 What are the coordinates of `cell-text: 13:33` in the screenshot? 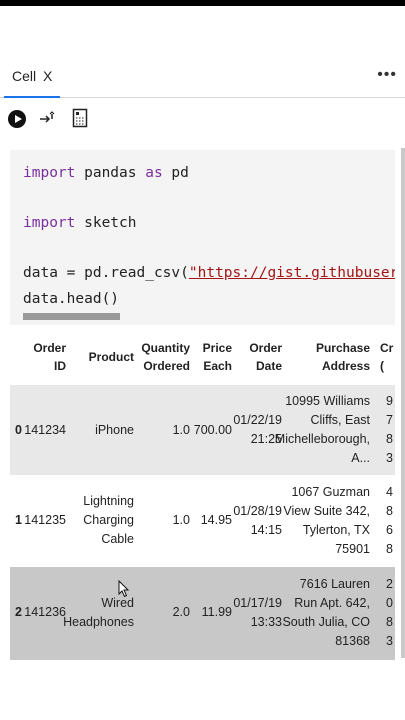 It's located at (266, 622).